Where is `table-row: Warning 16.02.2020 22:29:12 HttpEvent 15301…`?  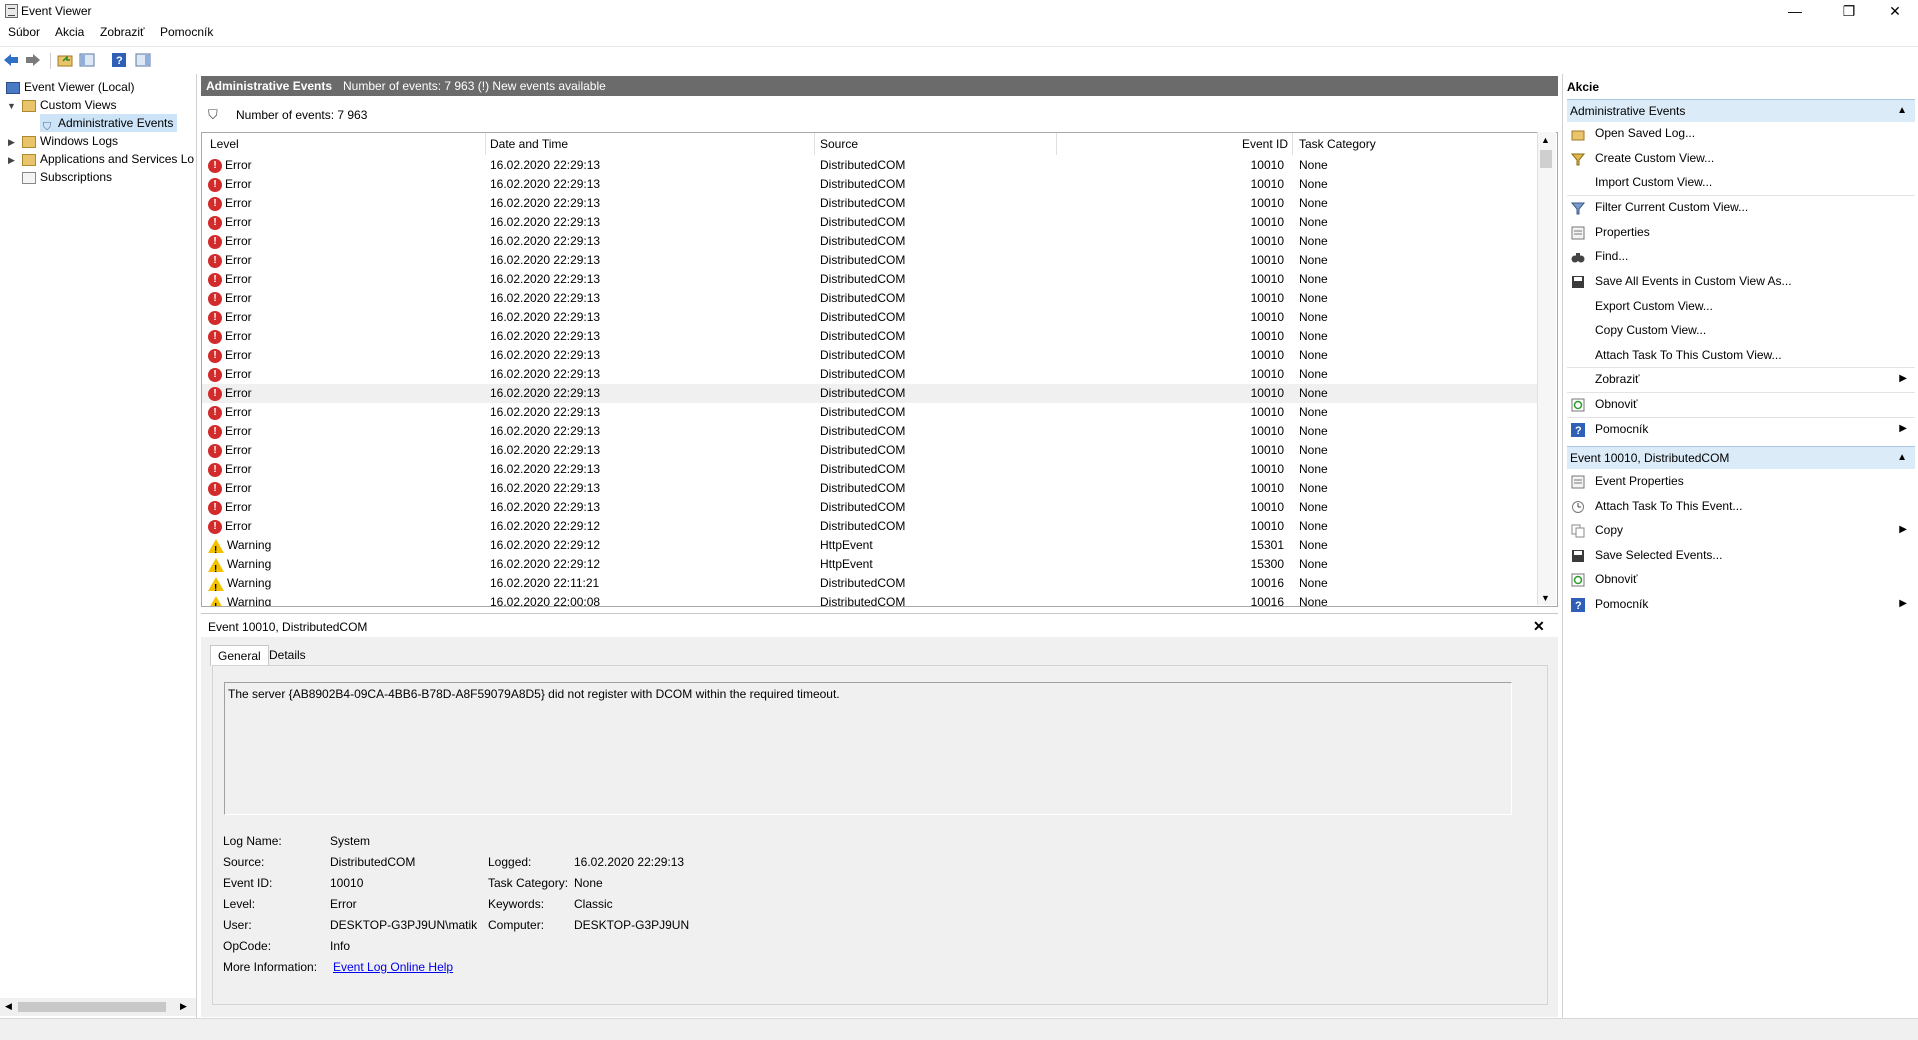 table-row: Warning 16.02.2020 22:29:12 HttpEvent 15301… is located at coordinates (869, 548).